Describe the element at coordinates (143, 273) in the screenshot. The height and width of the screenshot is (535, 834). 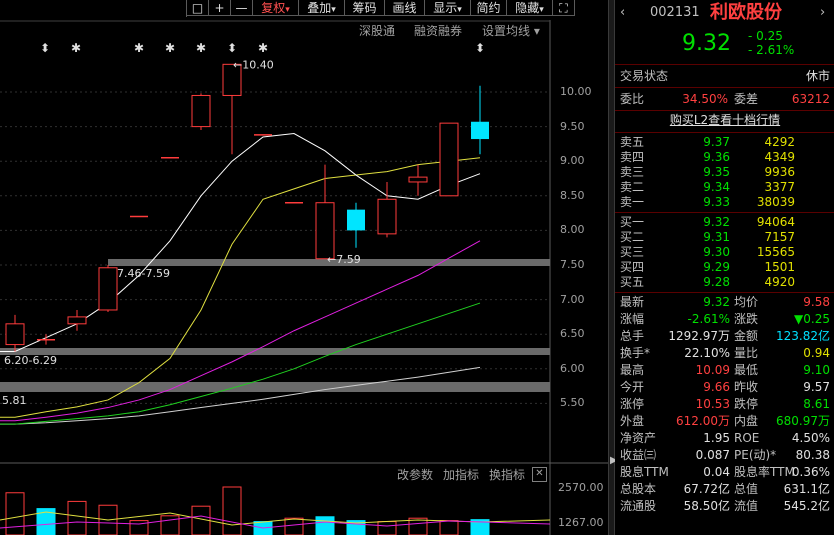
I see `range-label: 7.46-7.59` at that location.